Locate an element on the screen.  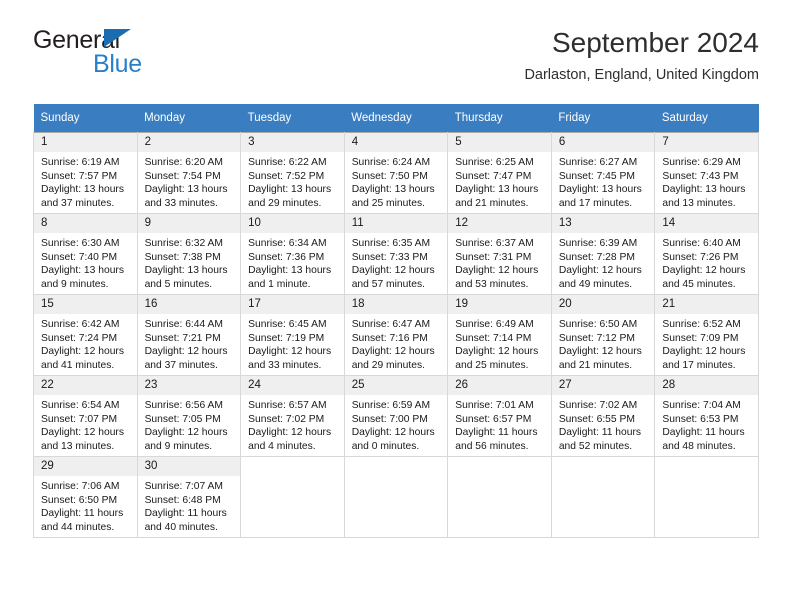
day-number: 26 is located at coordinates (499, 385).